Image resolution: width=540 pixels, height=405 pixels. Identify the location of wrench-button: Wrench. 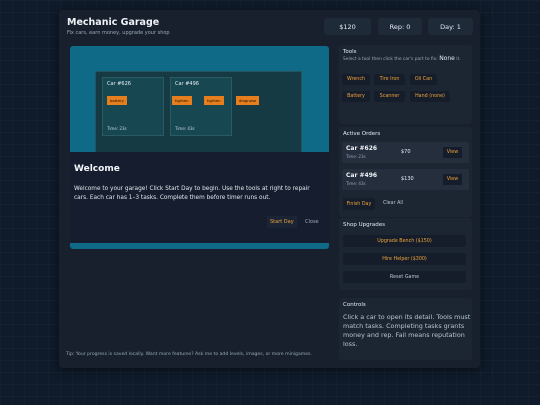
(356, 79).